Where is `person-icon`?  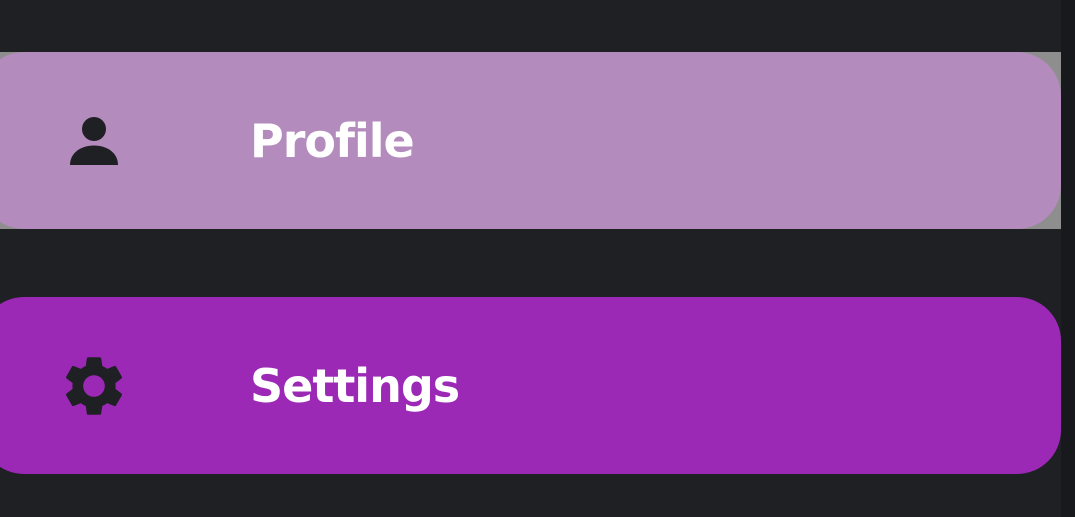
person-icon is located at coordinates (94, 141).